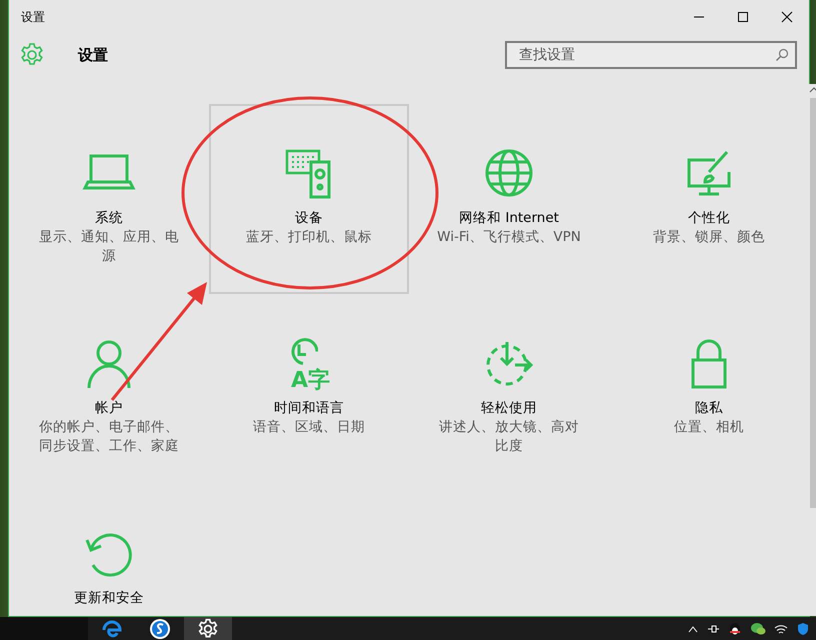 Image resolution: width=816 pixels, height=640 pixels. Describe the element at coordinates (787, 17) in the screenshot. I see `close-icon` at that location.